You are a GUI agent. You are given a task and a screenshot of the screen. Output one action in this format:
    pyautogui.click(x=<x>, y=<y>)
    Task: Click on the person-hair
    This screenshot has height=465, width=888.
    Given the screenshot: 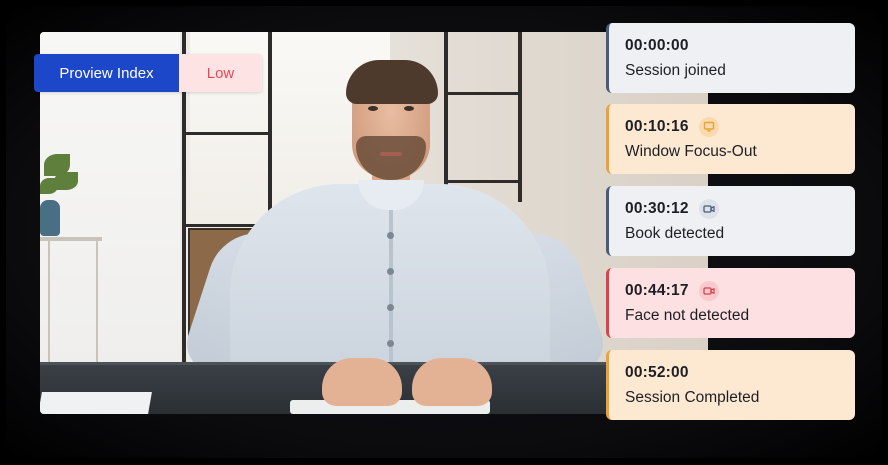 What is the action you would take?
    pyautogui.click(x=392, y=82)
    